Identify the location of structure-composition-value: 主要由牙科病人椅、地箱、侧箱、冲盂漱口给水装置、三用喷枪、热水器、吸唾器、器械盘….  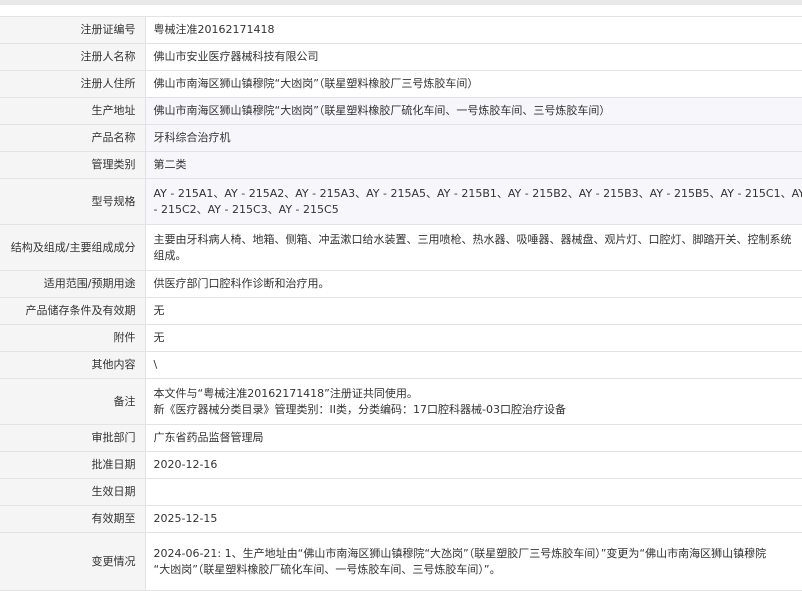
(473, 248).